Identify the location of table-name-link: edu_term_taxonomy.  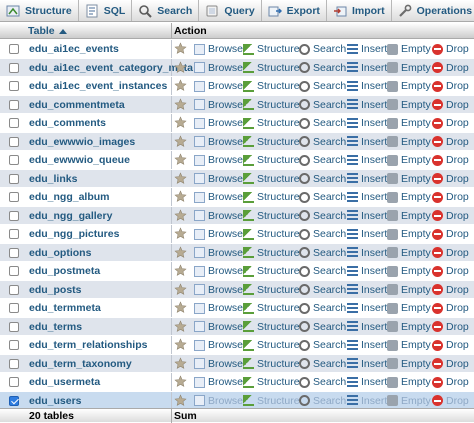
(80, 364).